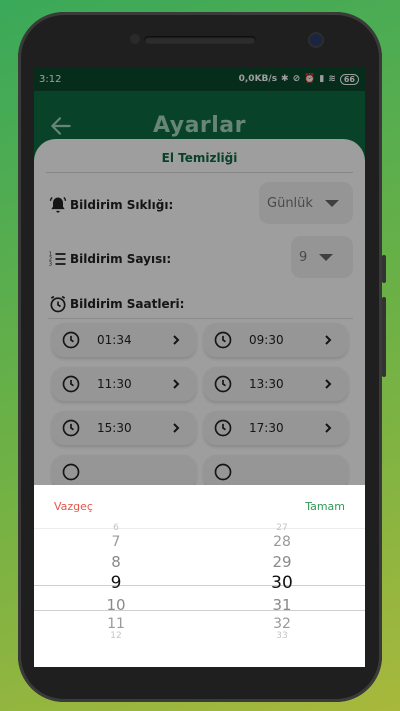  Describe the element at coordinates (116, 624) in the screenshot. I see `hour-option: 11` at that location.